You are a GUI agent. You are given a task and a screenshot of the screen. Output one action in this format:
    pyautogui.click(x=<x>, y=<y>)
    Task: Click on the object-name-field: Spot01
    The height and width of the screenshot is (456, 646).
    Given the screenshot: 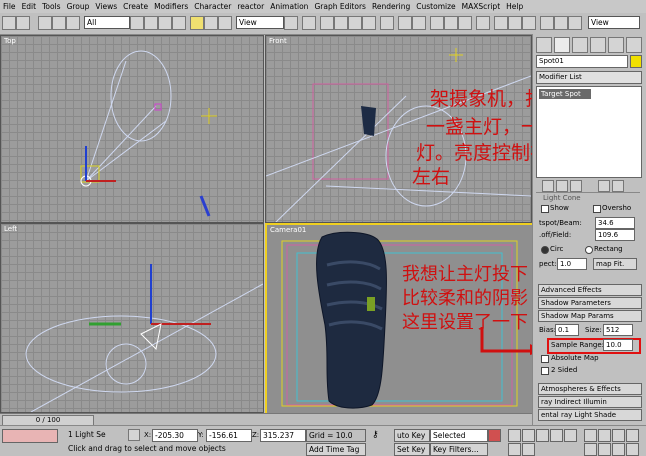 What is the action you would take?
    pyautogui.click(x=582, y=61)
    